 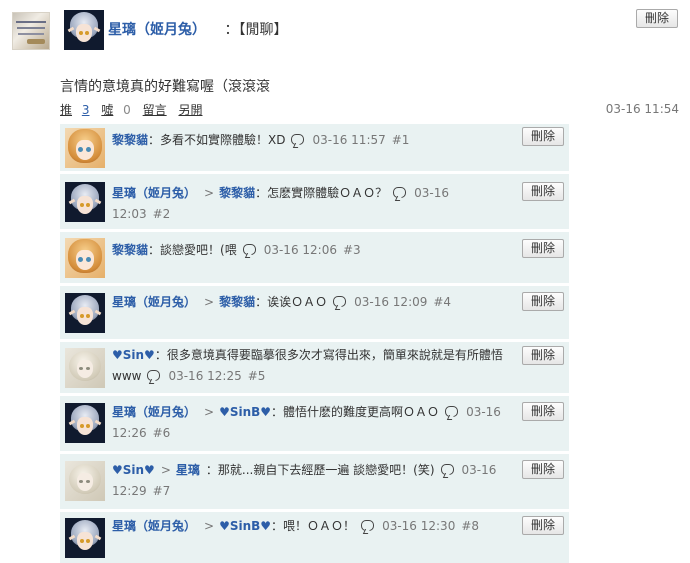 What do you see at coordinates (470, 526) in the screenshot?
I see `reply-floor: #8` at bounding box center [470, 526].